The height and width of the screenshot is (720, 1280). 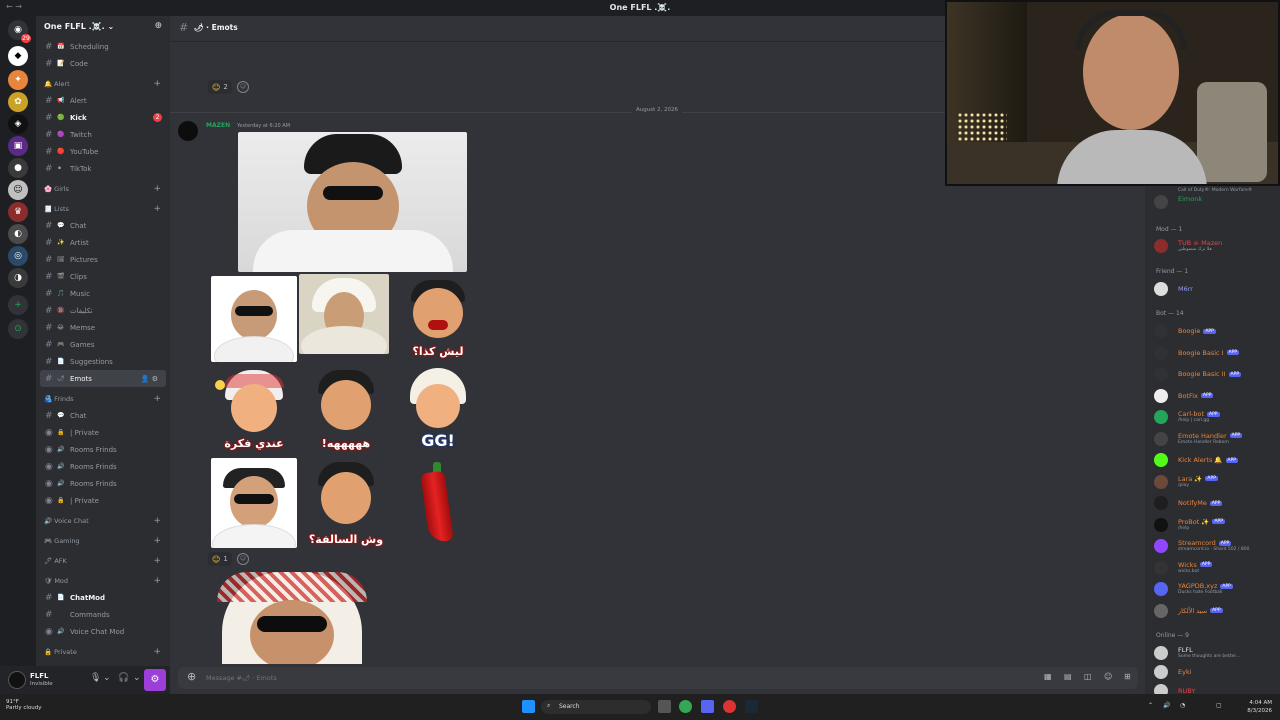 I want to click on taskbar-clock: 4:04 AM 8/3/2026, so click(x=1259, y=707).